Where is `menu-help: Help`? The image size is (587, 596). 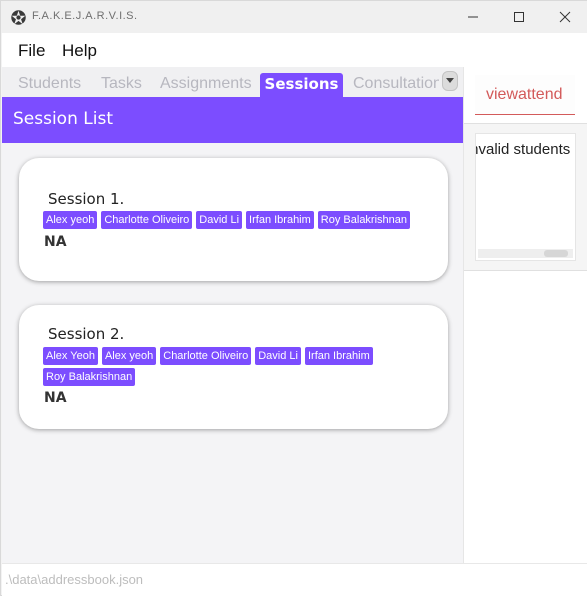 menu-help: Help is located at coordinates (79, 51).